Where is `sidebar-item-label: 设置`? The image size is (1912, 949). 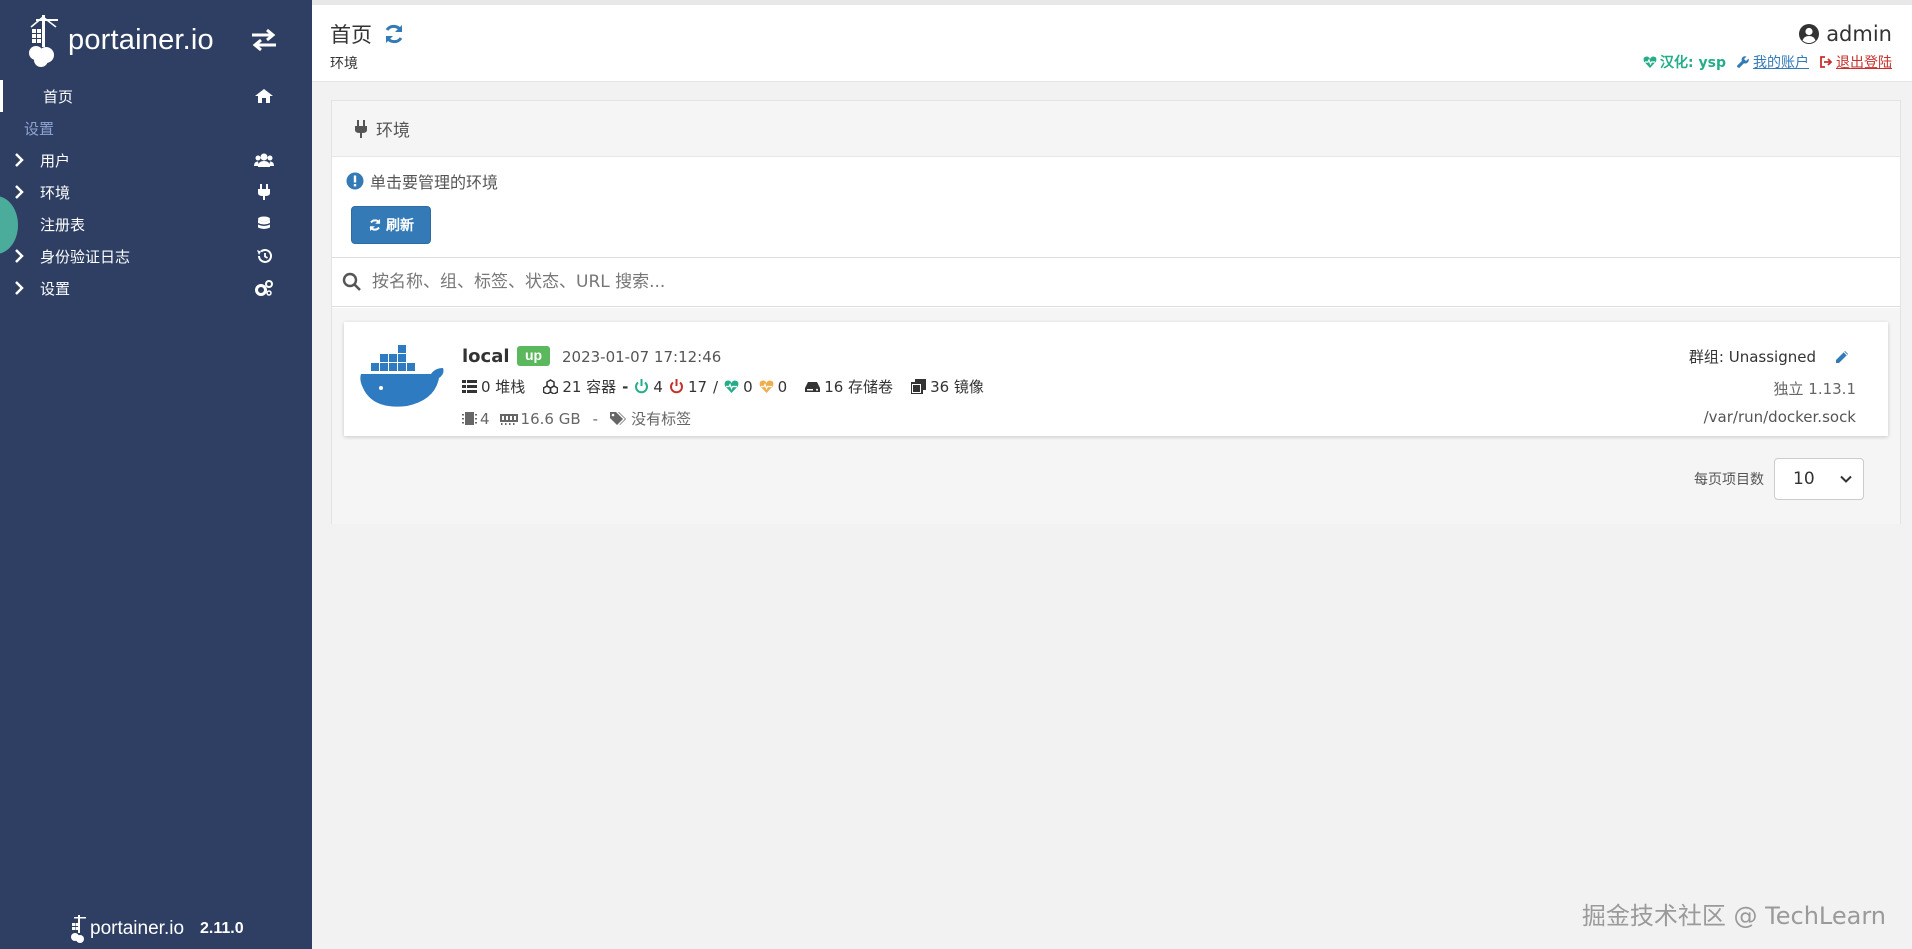 sidebar-item-label: 设置 is located at coordinates (55, 288).